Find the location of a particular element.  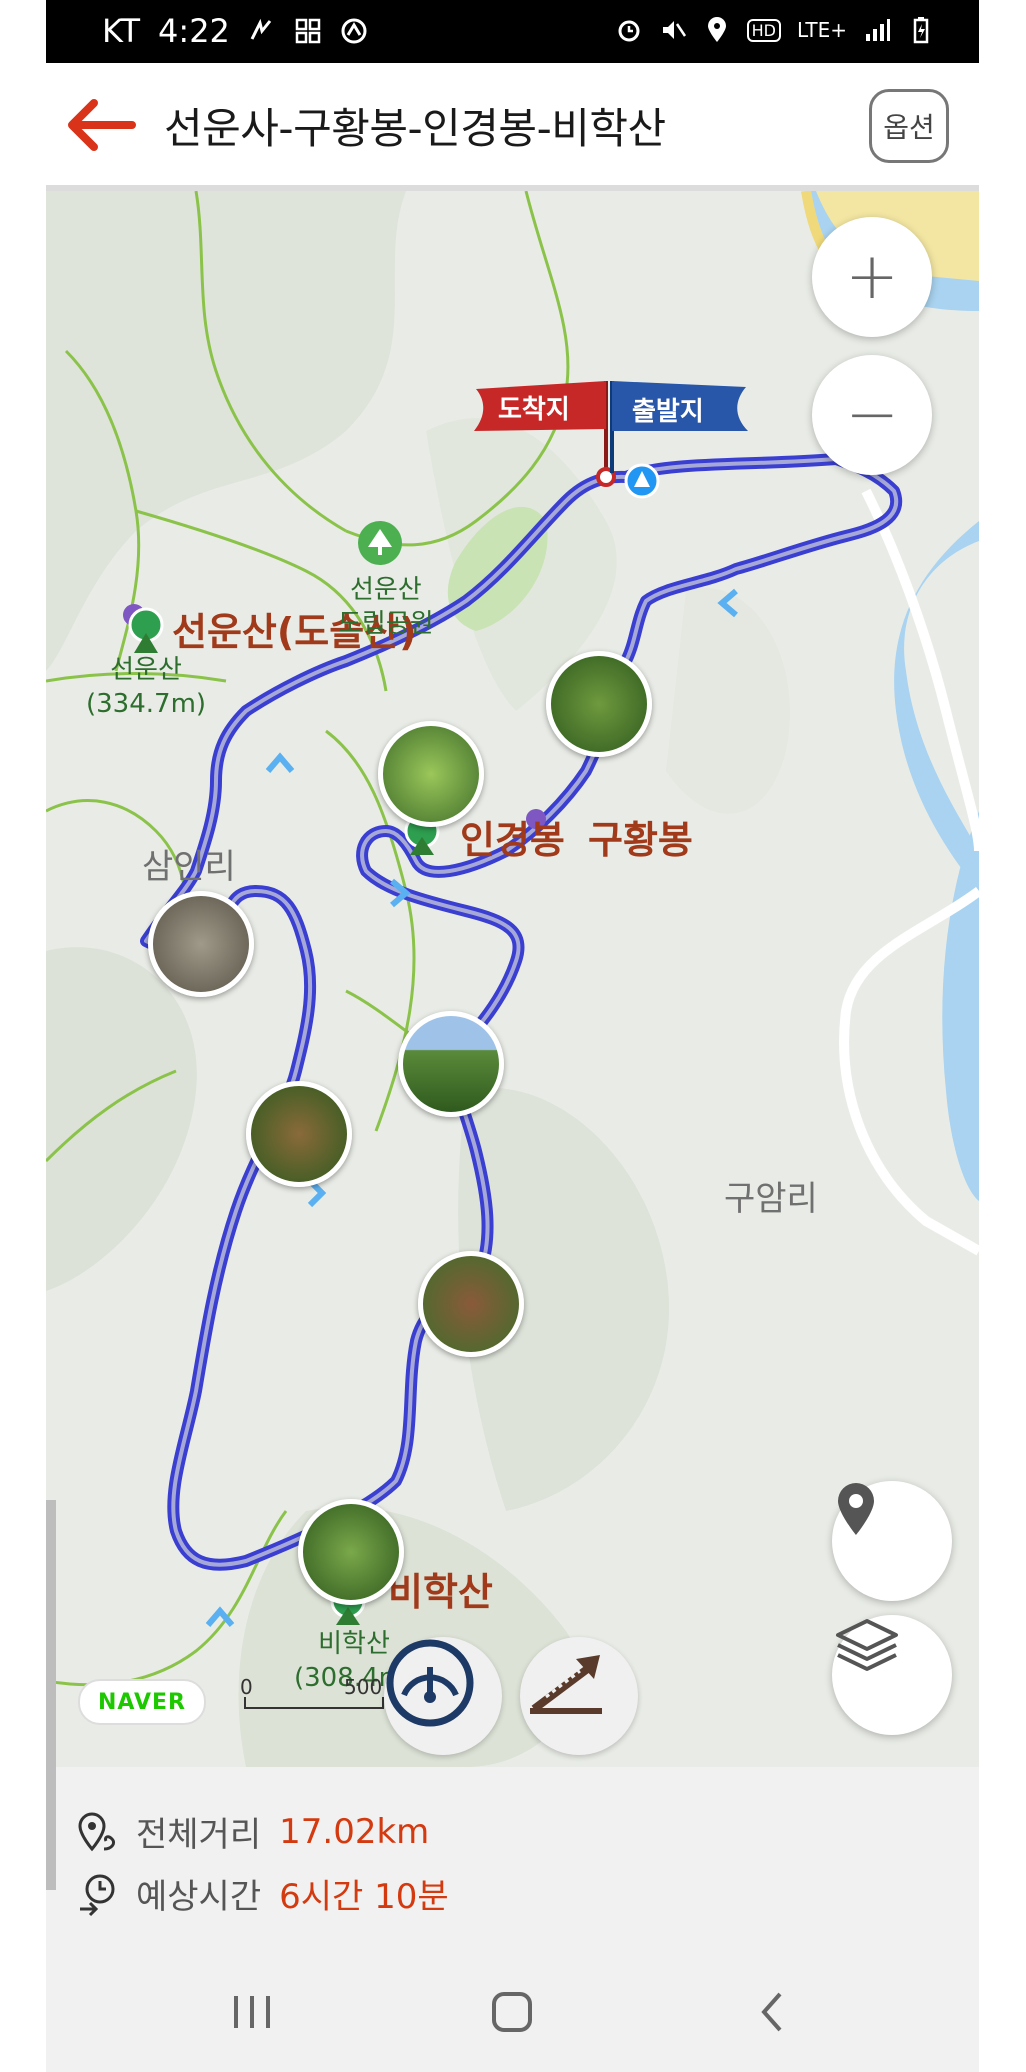

summit-name: 선운산 is located at coordinates (146, 670).